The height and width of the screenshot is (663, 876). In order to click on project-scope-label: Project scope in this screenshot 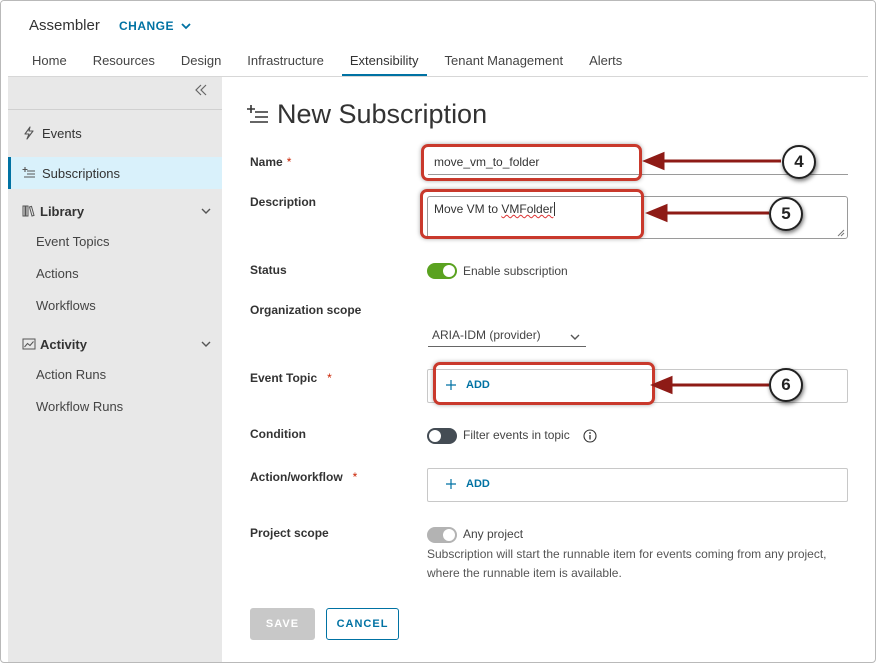, I will do `click(289, 533)`.